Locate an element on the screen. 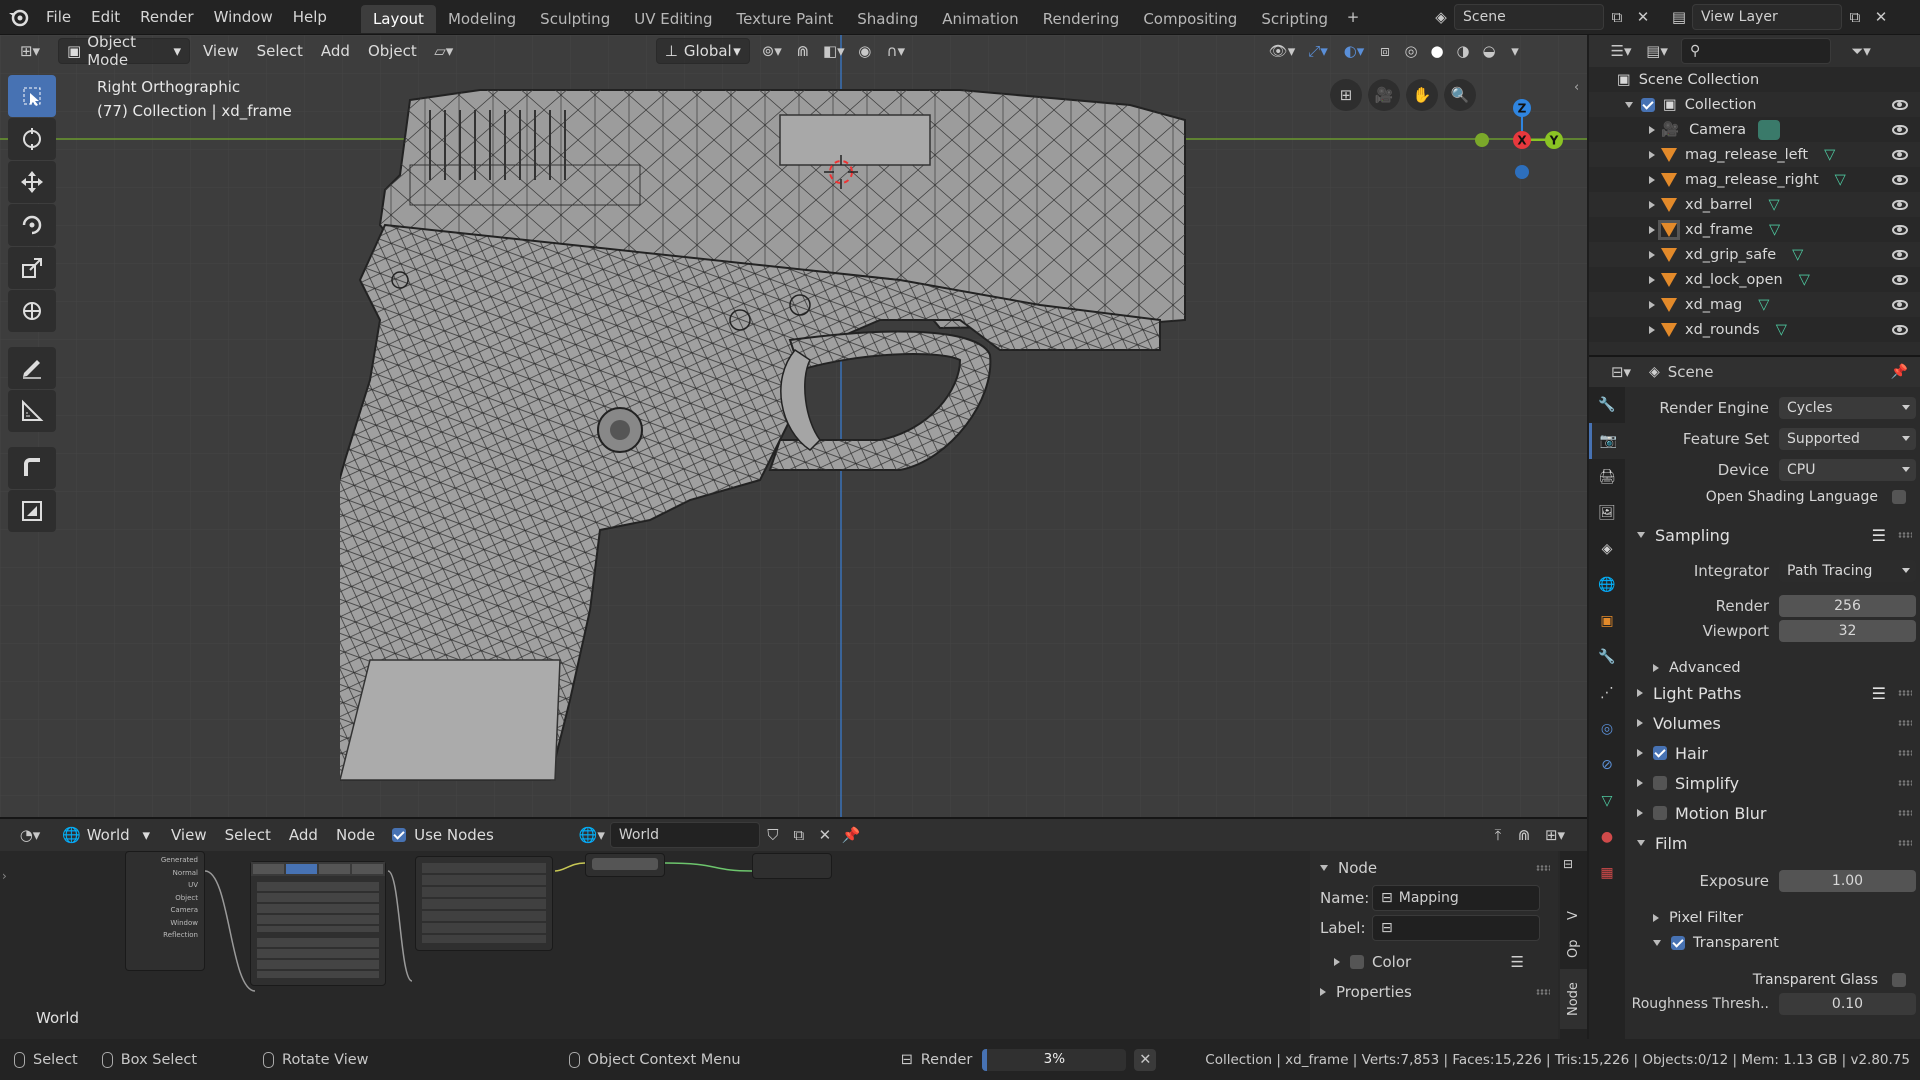  node-snap-target-icon: ⊞▾ is located at coordinates (1555, 835).